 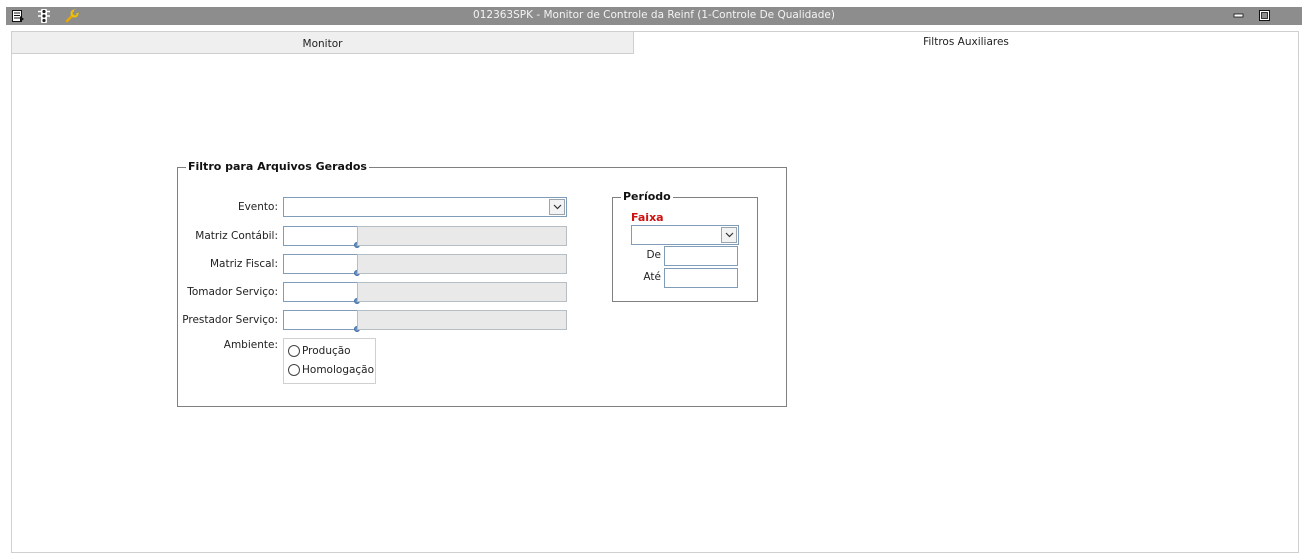 I want to click on tab-filtros-label: Filtros Auxiliares, so click(x=966, y=42).